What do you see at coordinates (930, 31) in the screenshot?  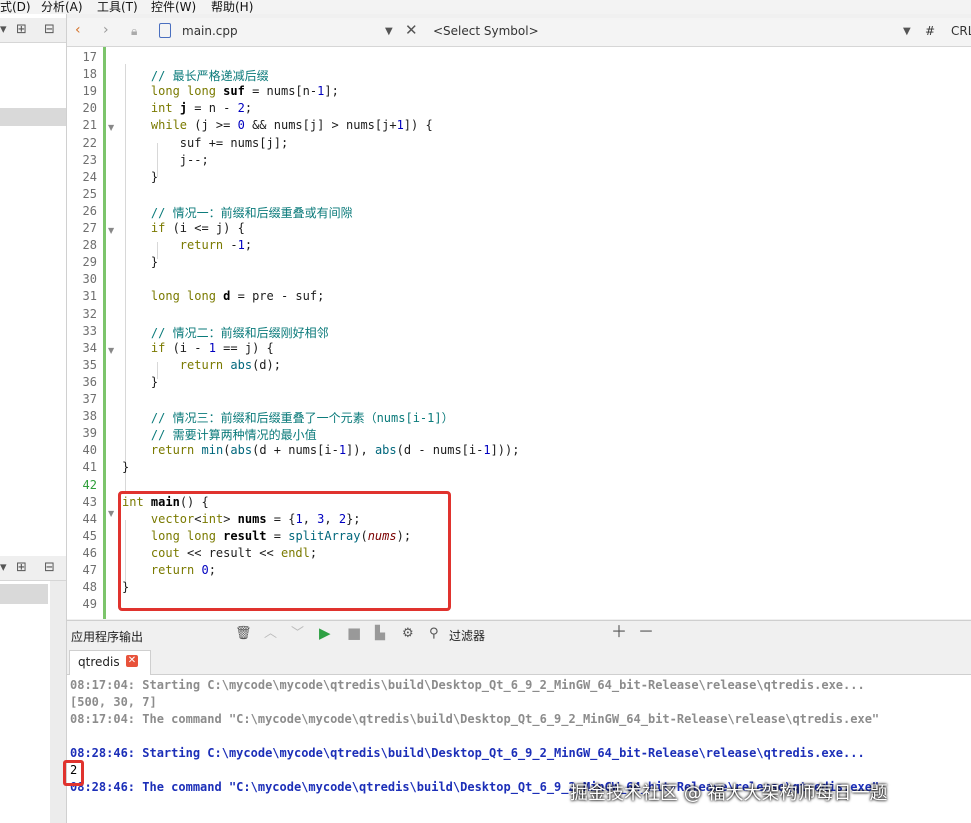 I see `hash-label: #` at bounding box center [930, 31].